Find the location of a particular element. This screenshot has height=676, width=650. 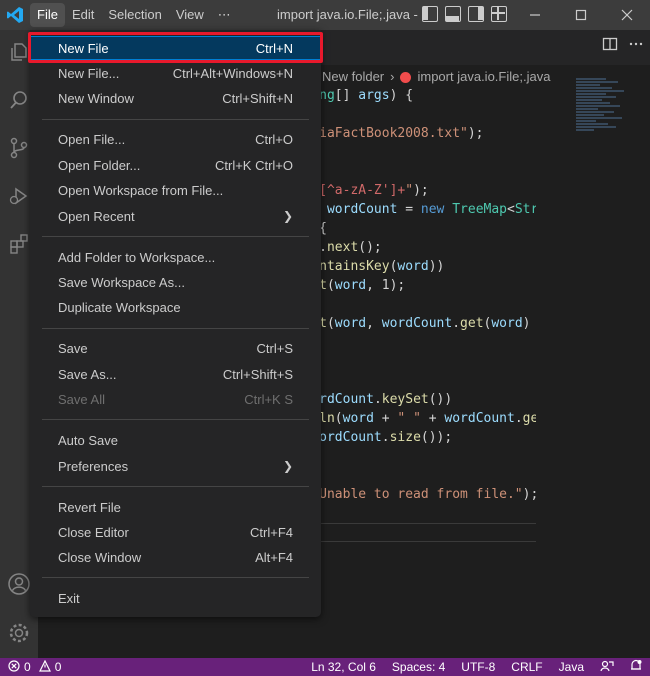

feedback-icon is located at coordinates (607, 667).